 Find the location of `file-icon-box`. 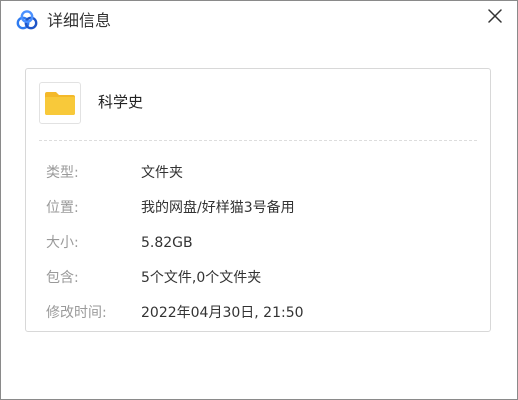

file-icon-box is located at coordinates (60, 103).